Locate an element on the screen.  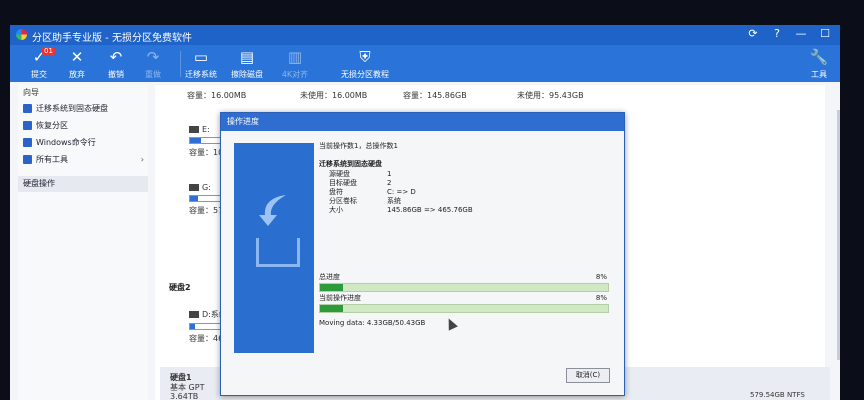
detail-row: 目标硬盘 2 is located at coordinates (464, 183).